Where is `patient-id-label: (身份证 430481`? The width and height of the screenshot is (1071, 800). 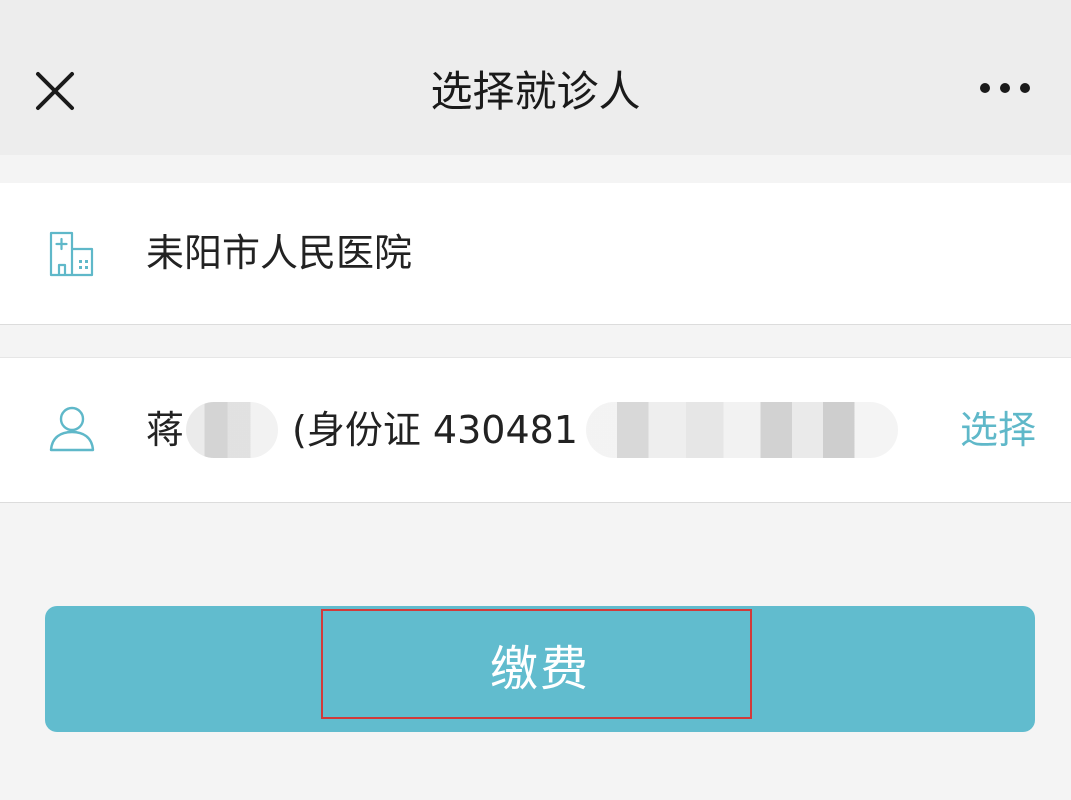 patient-id-label: (身份证 430481 is located at coordinates (435, 430).